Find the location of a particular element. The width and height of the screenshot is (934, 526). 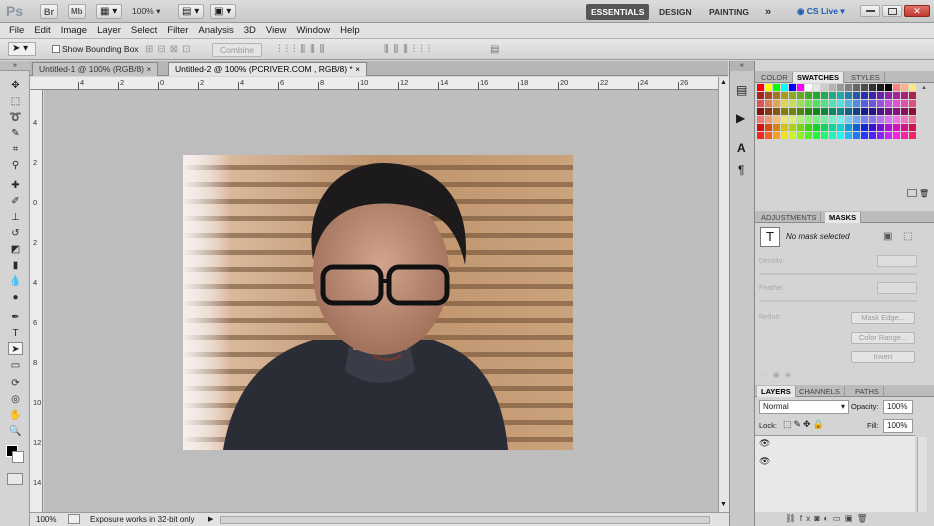

swatch-grid is located at coordinates (837, 113).